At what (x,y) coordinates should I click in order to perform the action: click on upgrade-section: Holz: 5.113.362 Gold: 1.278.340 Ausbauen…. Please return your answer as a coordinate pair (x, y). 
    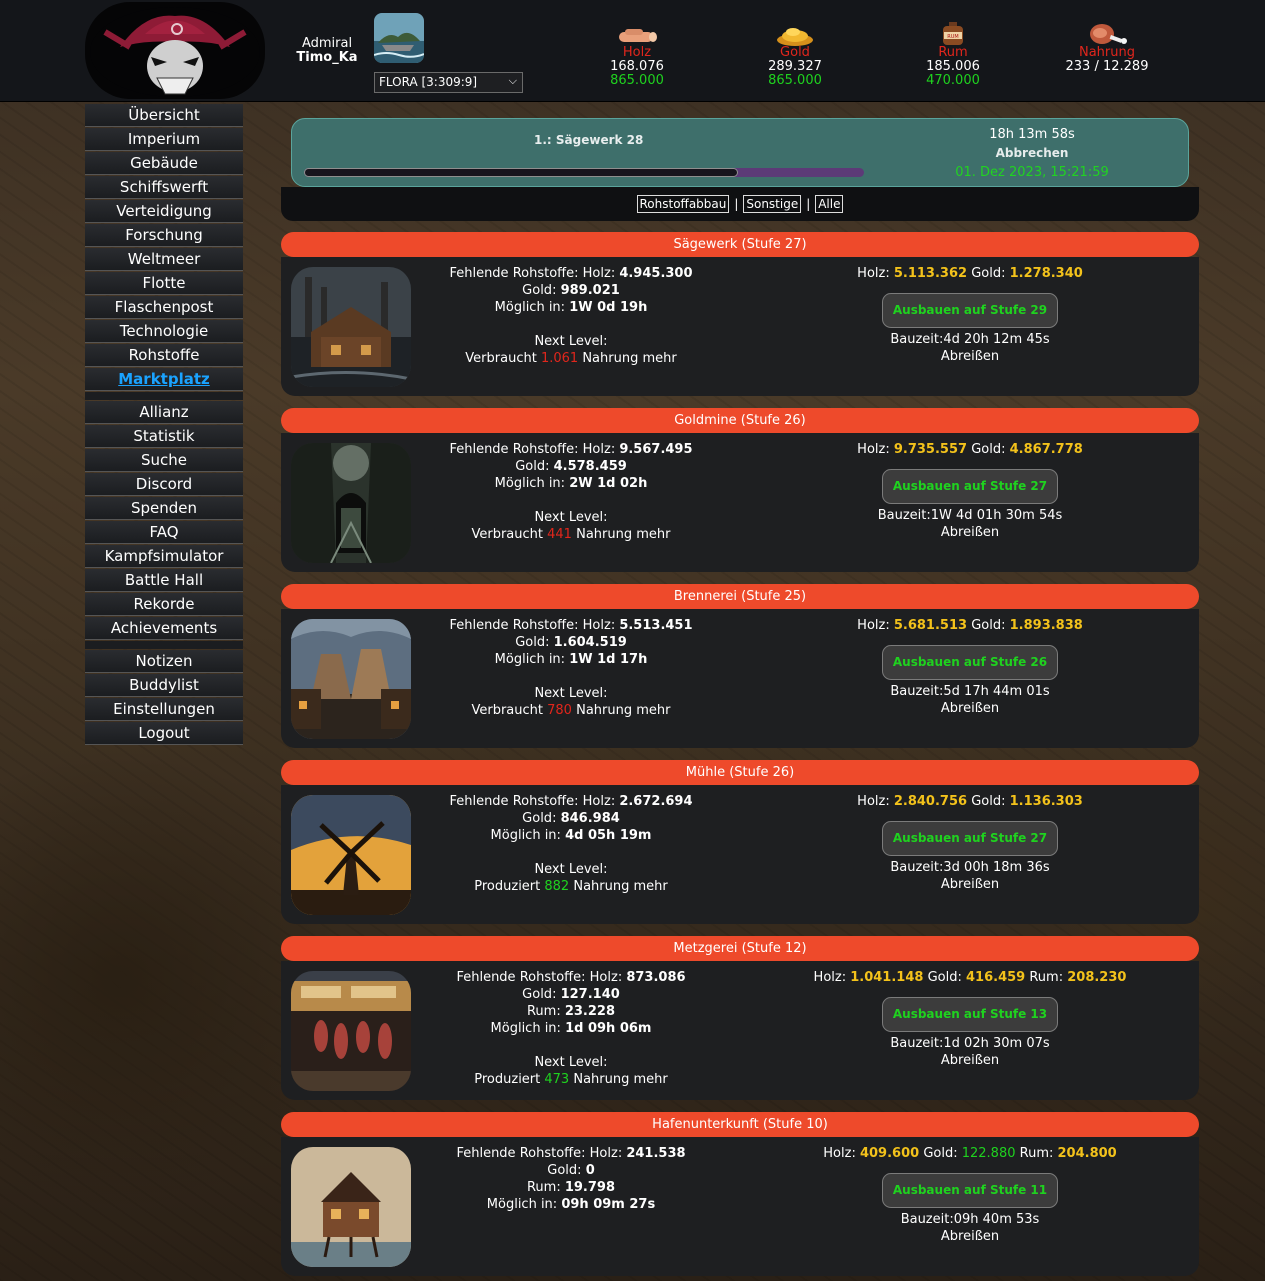
    Looking at the image, I should click on (970, 315).